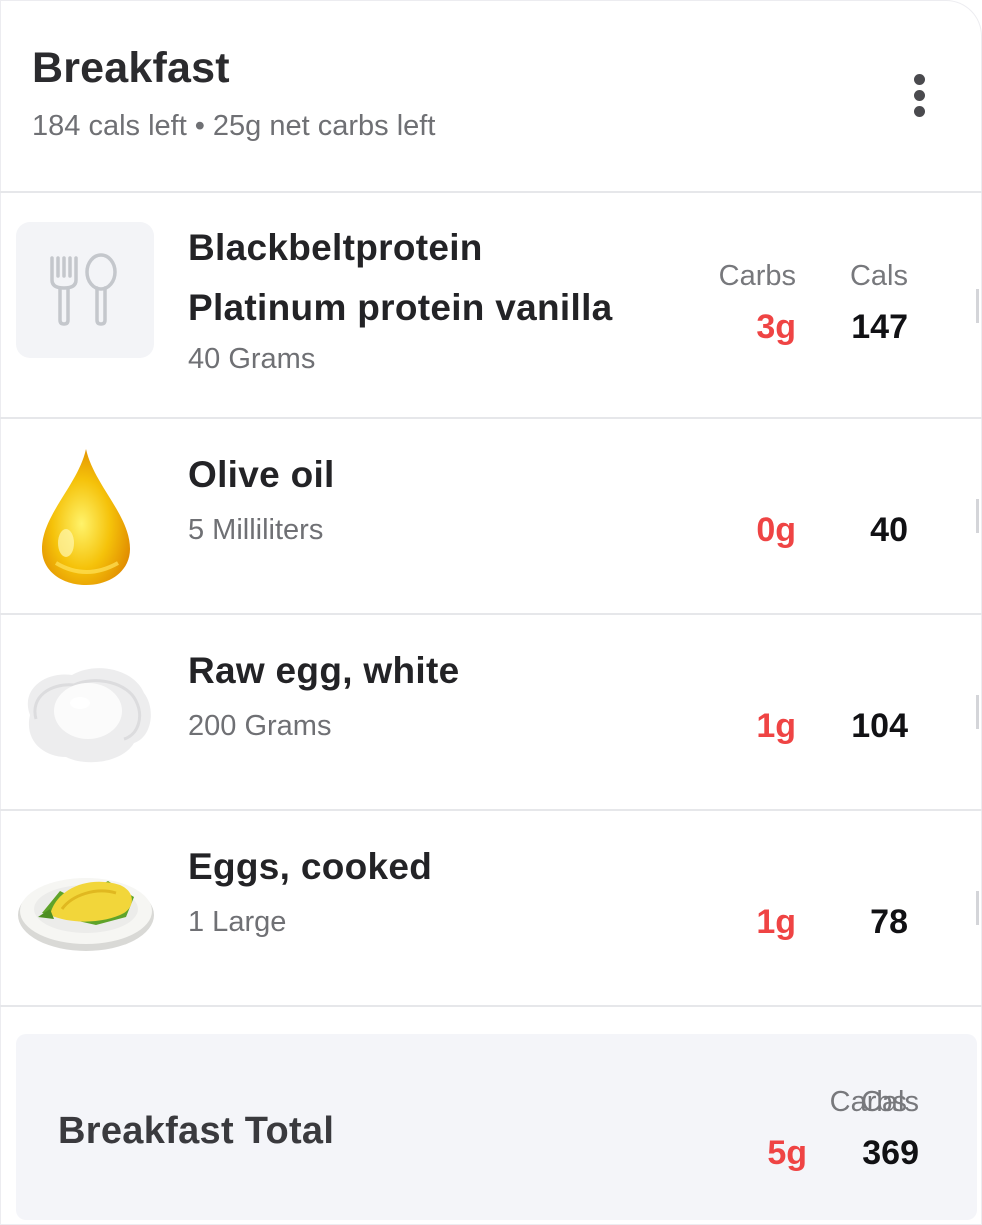 This screenshot has width=982, height=1225. What do you see at coordinates (787, 1153) in the screenshot?
I see `total-carbs-value: 5g` at bounding box center [787, 1153].